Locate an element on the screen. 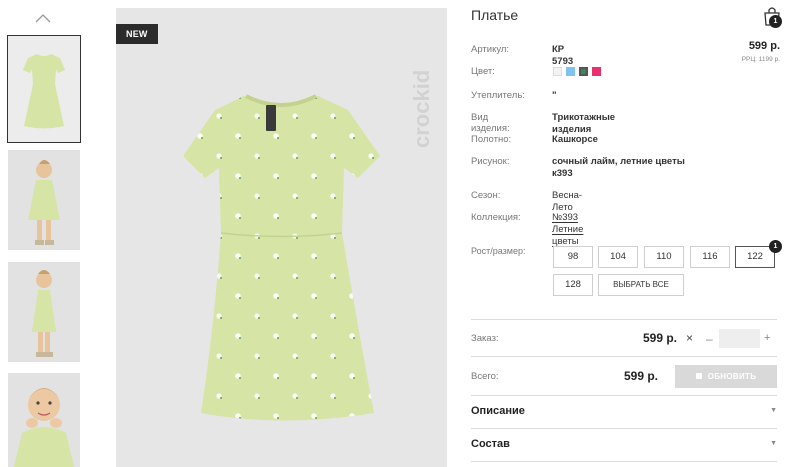  attr-label: Утеплитель: is located at coordinates (498, 95).